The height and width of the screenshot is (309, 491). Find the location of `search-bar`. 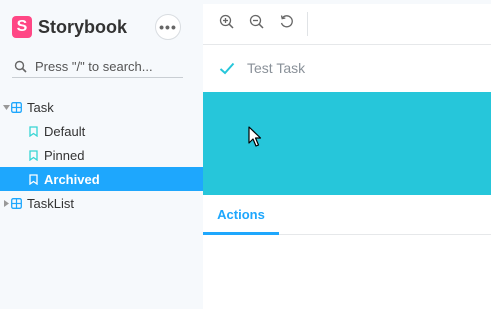

search-bar is located at coordinates (97, 66).